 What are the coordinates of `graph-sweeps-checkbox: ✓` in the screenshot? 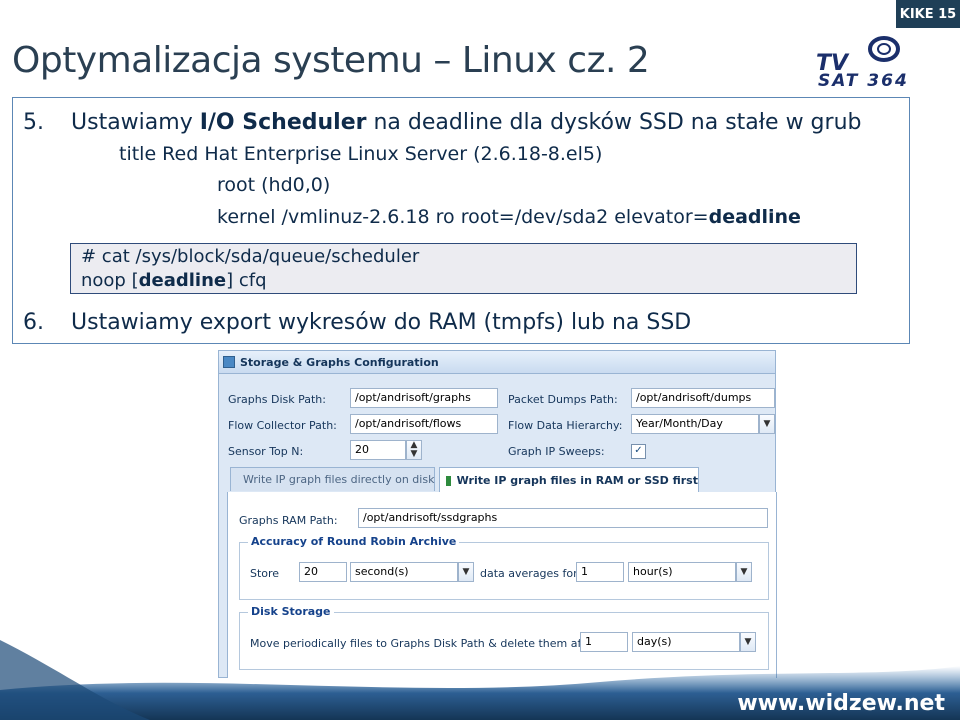 It's located at (638, 451).